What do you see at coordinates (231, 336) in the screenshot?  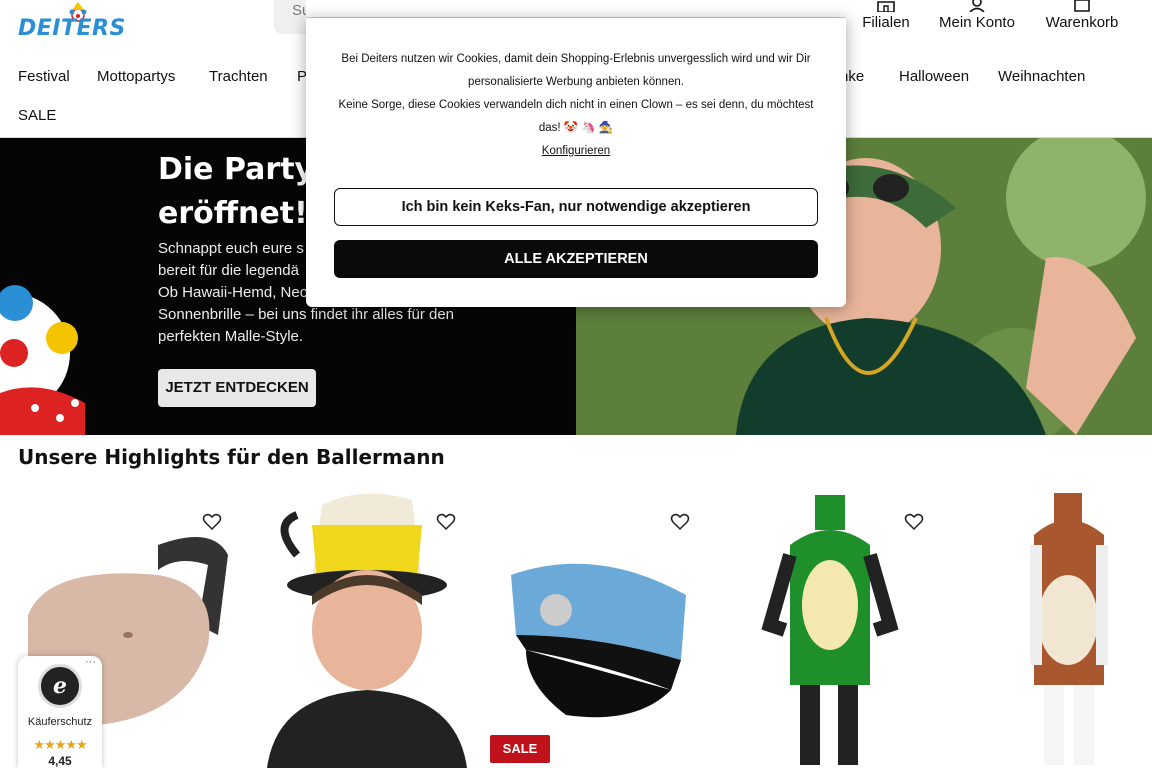 I see `hero-text-line: perfekten Malle-Style.` at bounding box center [231, 336].